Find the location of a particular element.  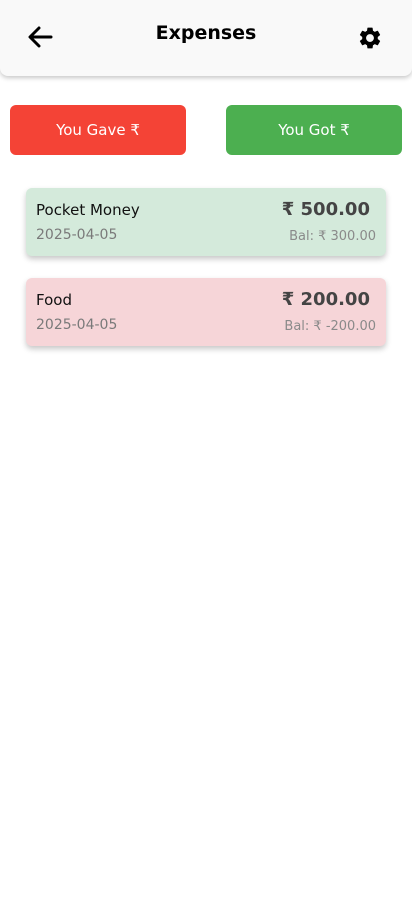

entry-amount: ₹ 200.00 is located at coordinates (325, 299).